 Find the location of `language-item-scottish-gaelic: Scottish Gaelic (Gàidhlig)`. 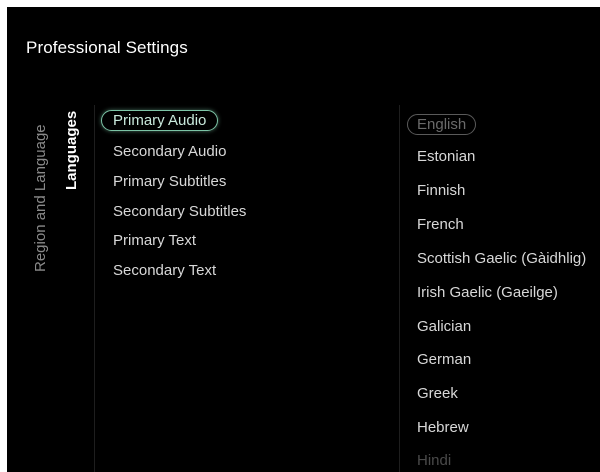

language-item-scottish-gaelic: Scottish Gaelic (Gàidhlig) is located at coordinates (501, 259).